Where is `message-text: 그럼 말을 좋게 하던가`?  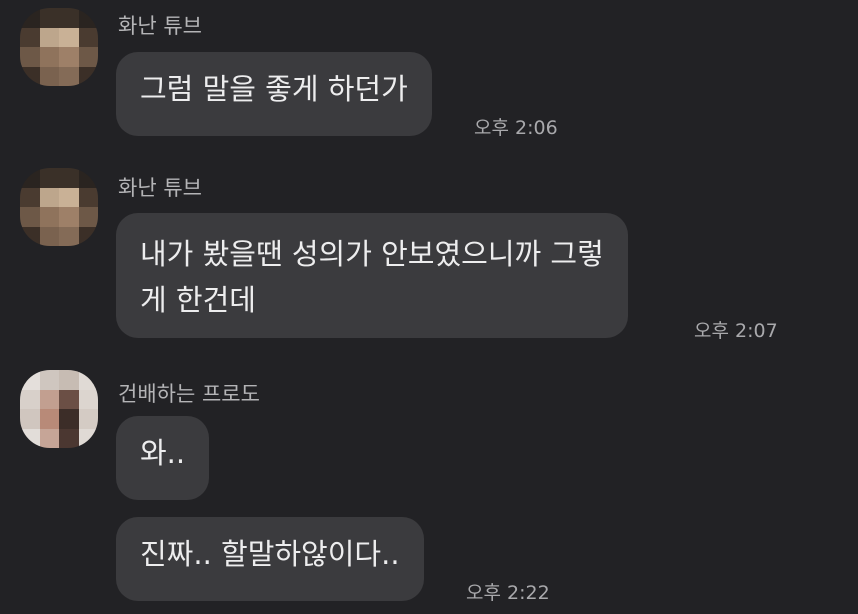
message-text: 그럼 말을 좋게 하던가 is located at coordinates (274, 89).